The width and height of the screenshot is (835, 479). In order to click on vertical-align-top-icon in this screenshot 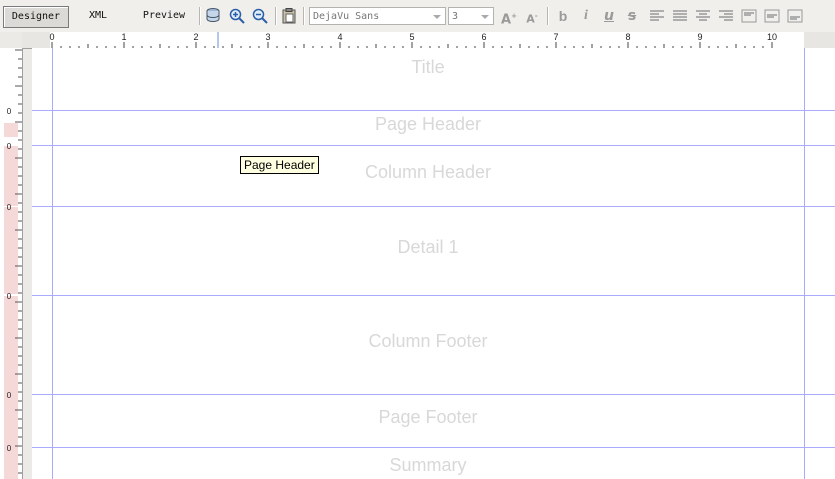, I will do `click(749, 16)`.